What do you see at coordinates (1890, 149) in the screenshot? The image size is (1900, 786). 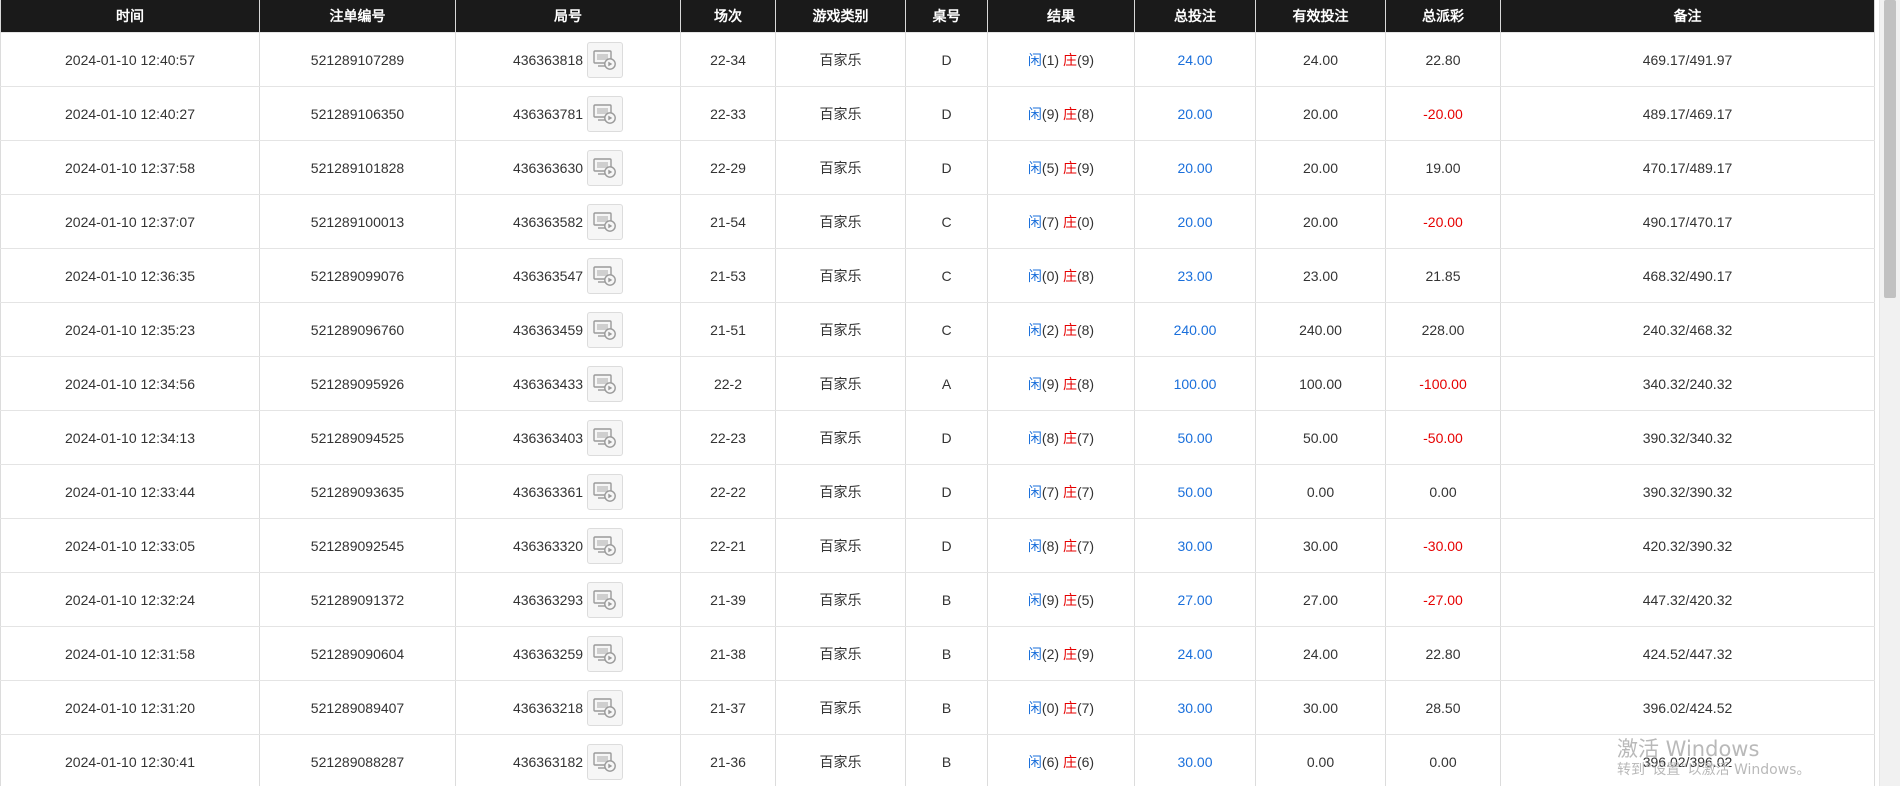 I see `scrollbar-thumb` at bounding box center [1890, 149].